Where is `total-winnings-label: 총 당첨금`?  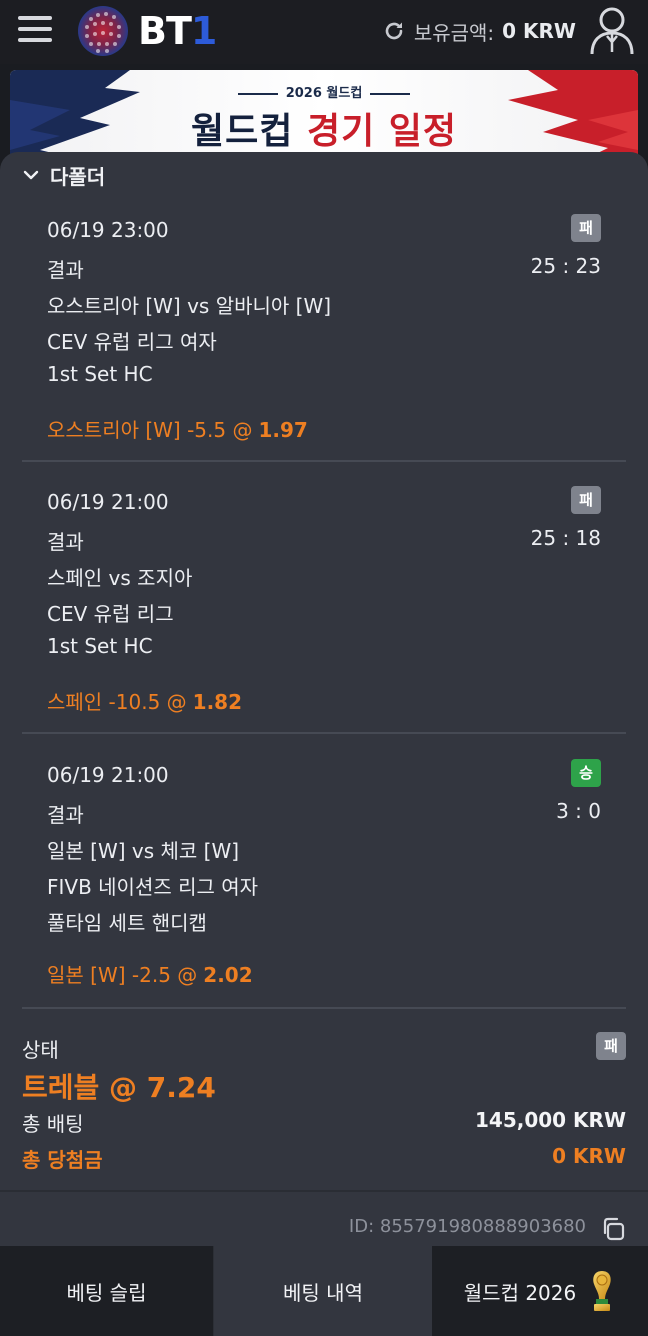 total-winnings-label: 총 당첨금 is located at coordinates (62, 1160).